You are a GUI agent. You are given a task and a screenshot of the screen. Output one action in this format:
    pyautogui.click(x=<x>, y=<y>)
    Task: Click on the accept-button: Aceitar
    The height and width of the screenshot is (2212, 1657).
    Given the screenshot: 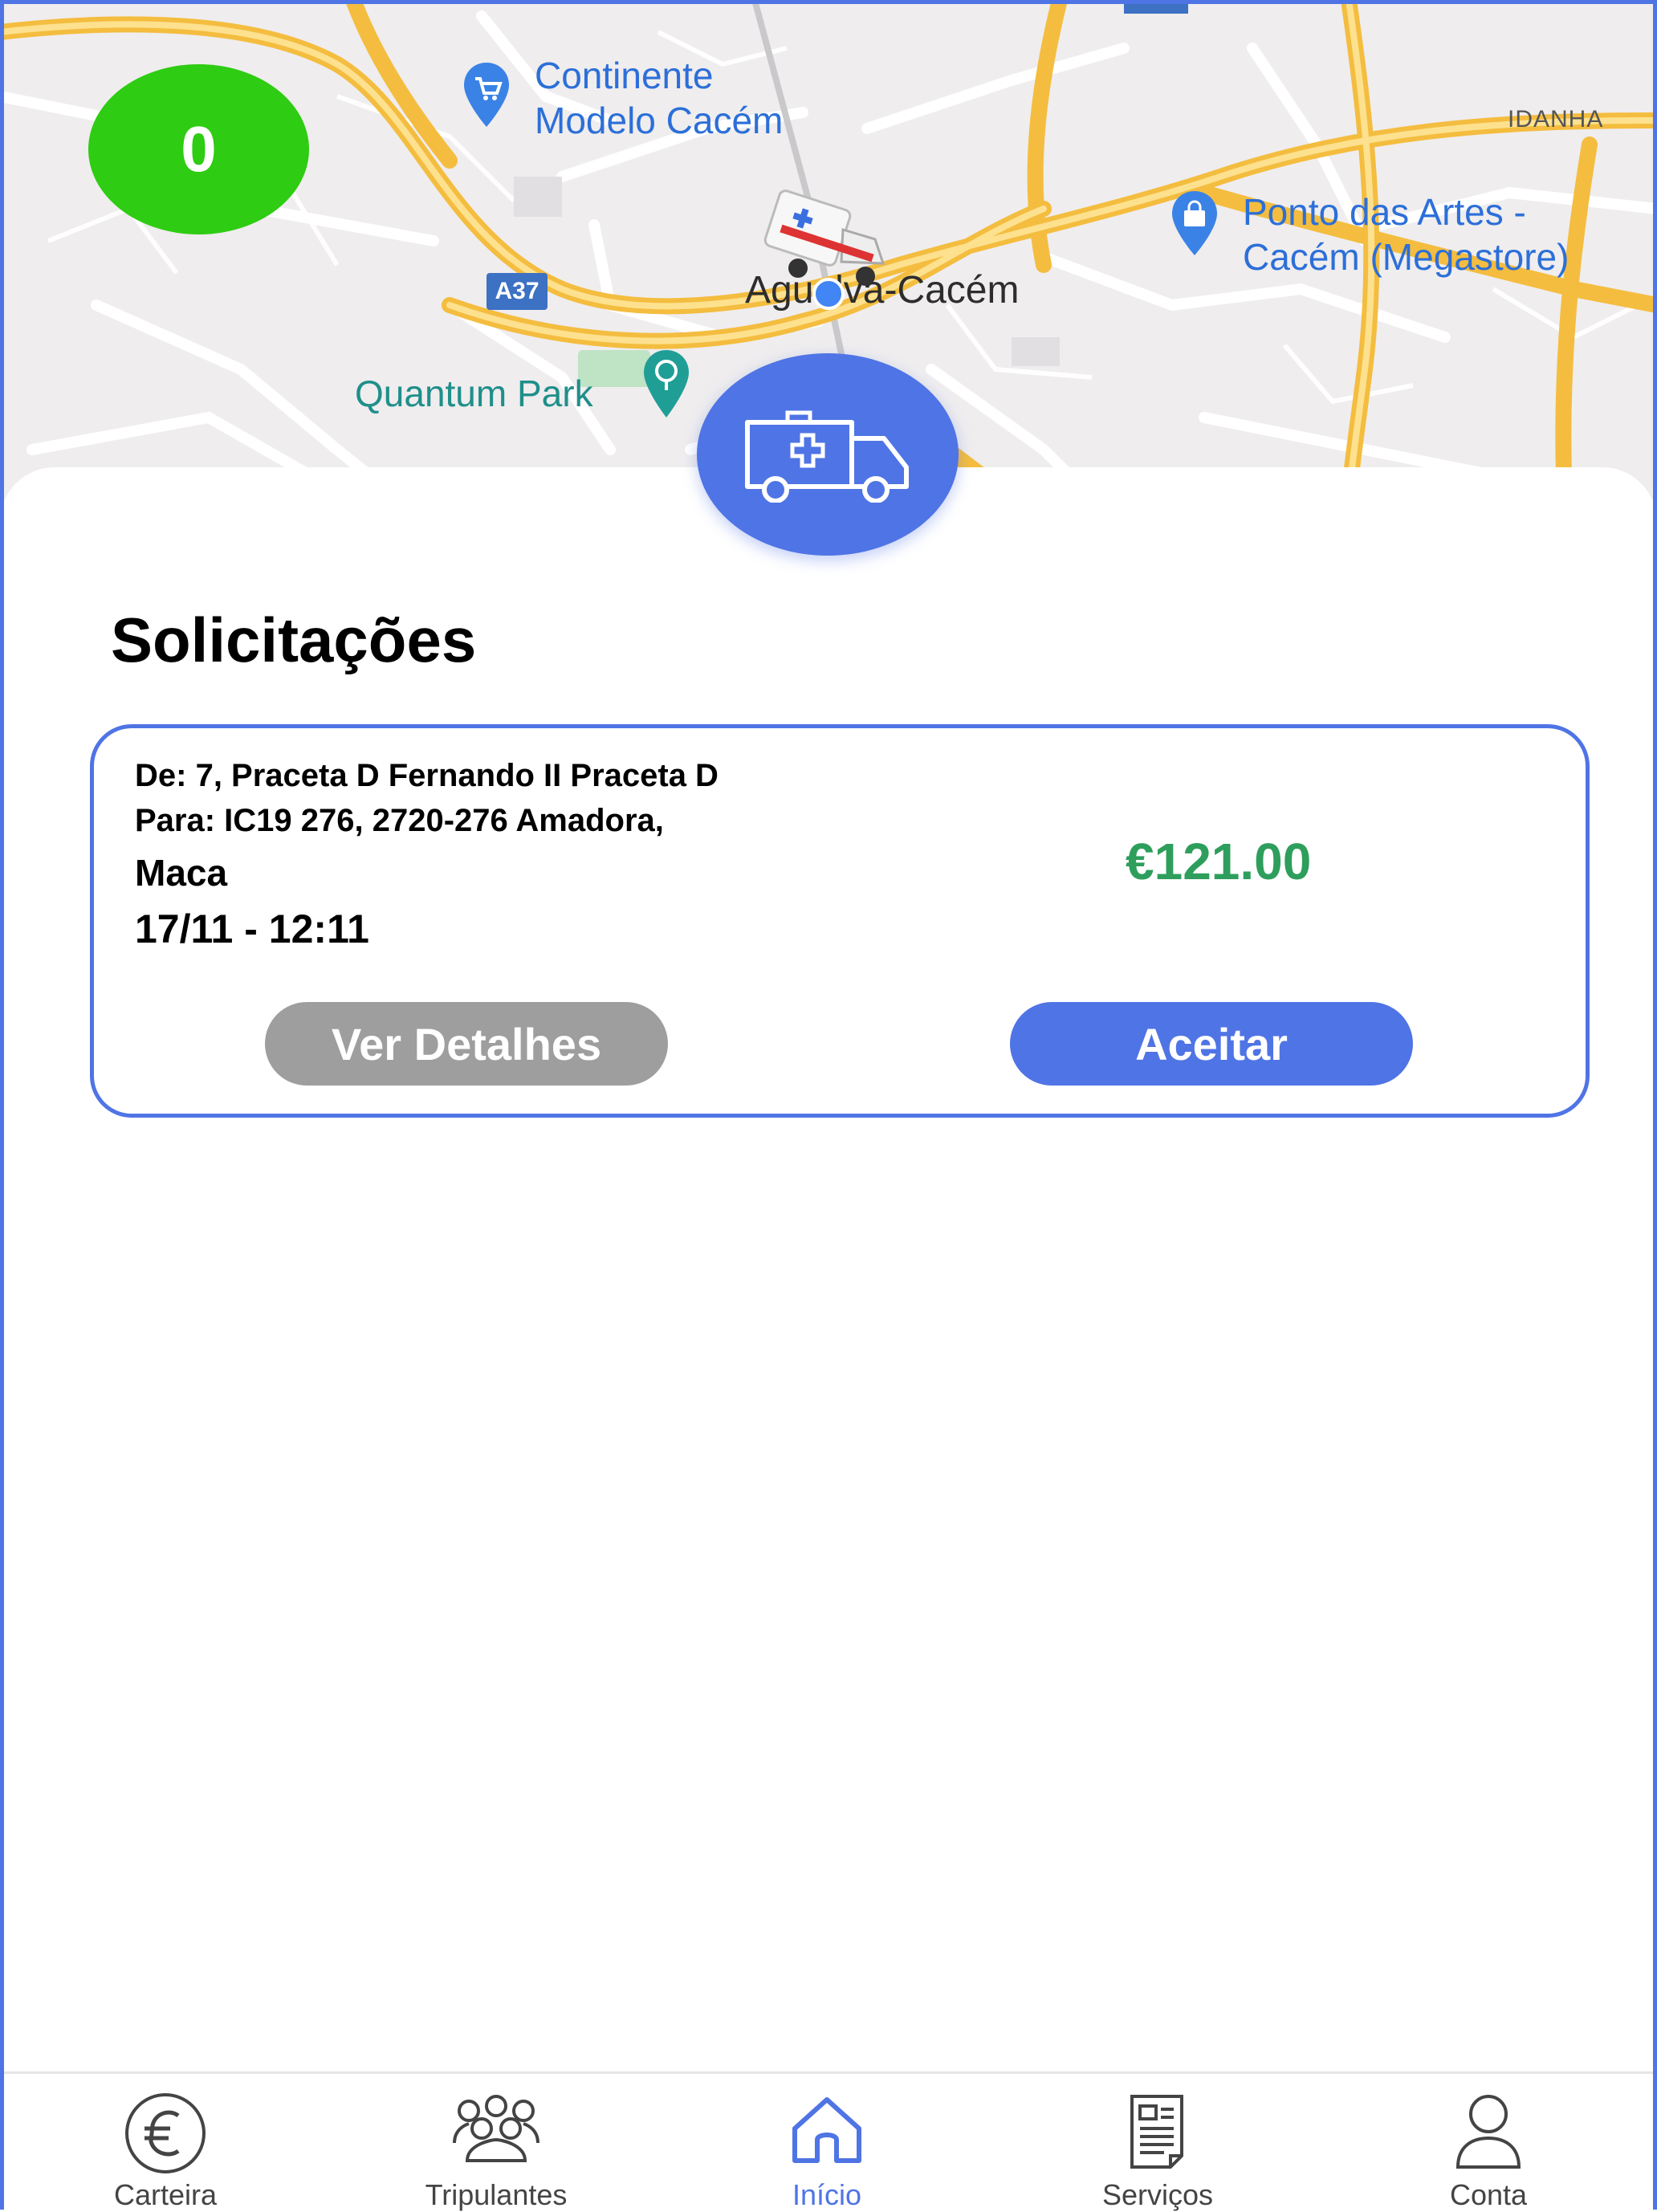 What is the action you would take?
    pyautogui.click(x=1211, y=1044)
    